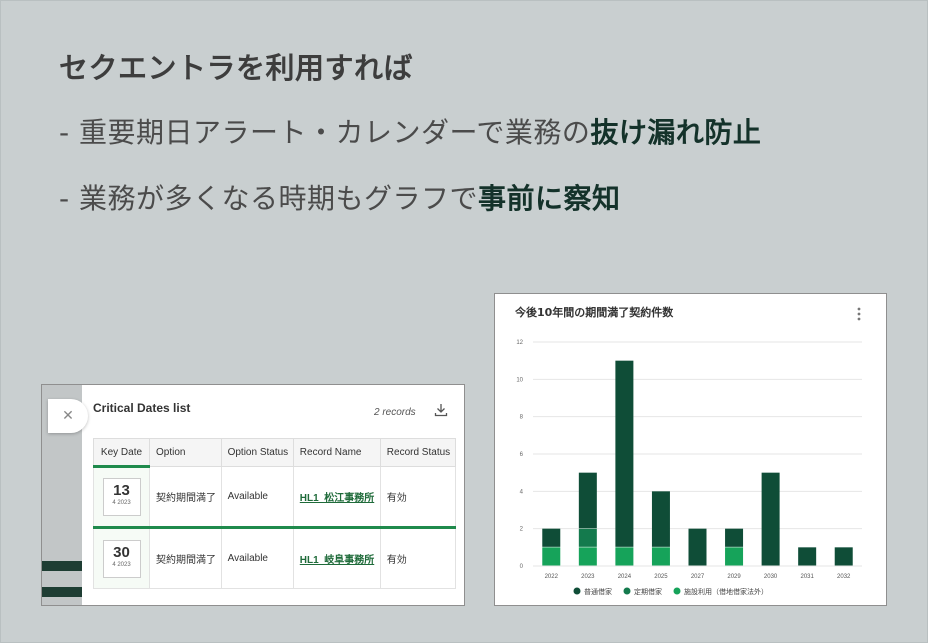 The image size is (928, 643). Describe the element at coordinates (726, 591) in the screenshot. I see `legend-label: 施設利用（借地借家法外）` at that location.